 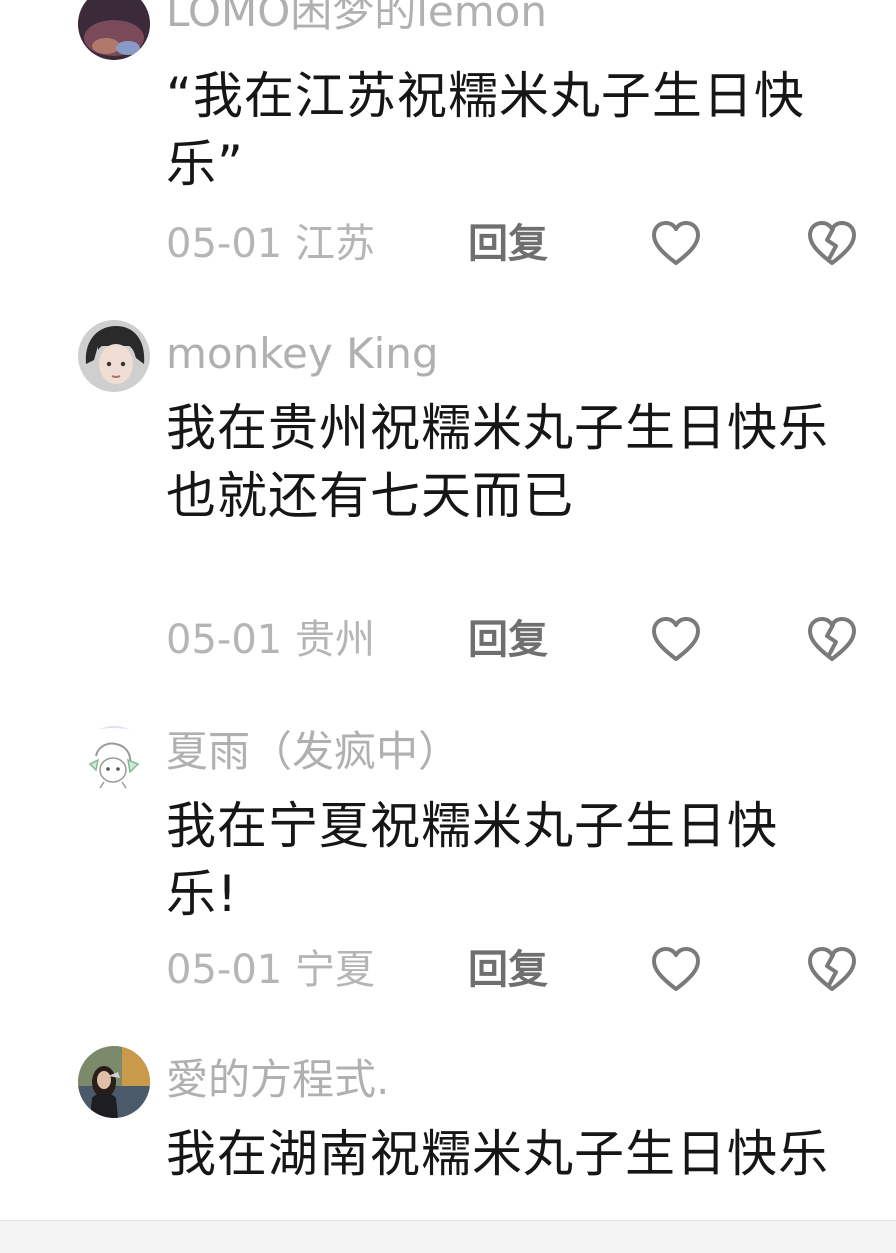 What do you see at coordinates (277, 1080) in the screenshot?
I see `comment-username: 愛的方程式.` at bounding box center [277, 1080].